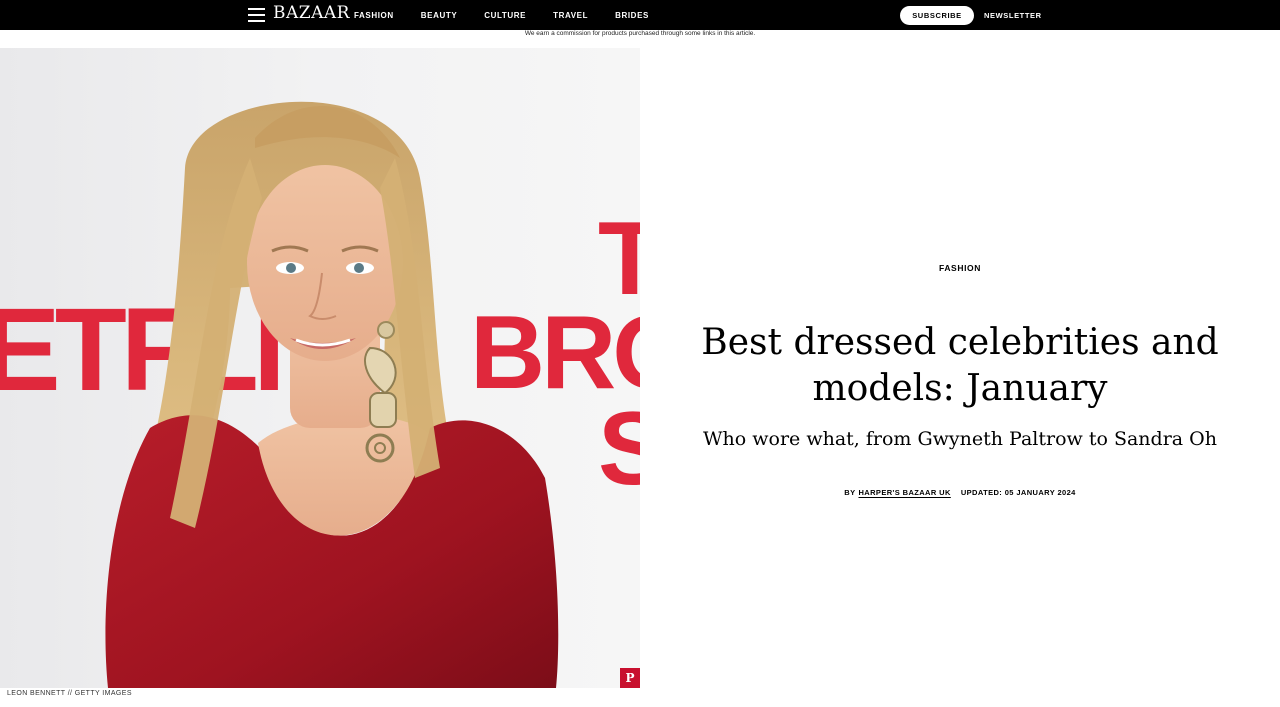 The width and height of the screenshot is (1280, 707). I want to click on primary-nav: FASHION BEAUTY CULTURE TRAVEL BRIDES, so click(515, 15).